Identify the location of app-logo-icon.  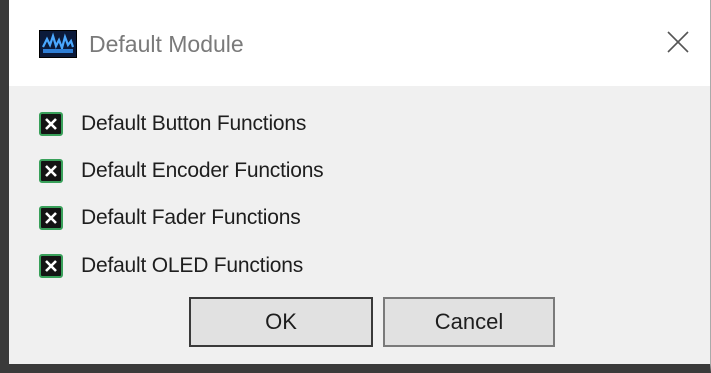
(58, 44).